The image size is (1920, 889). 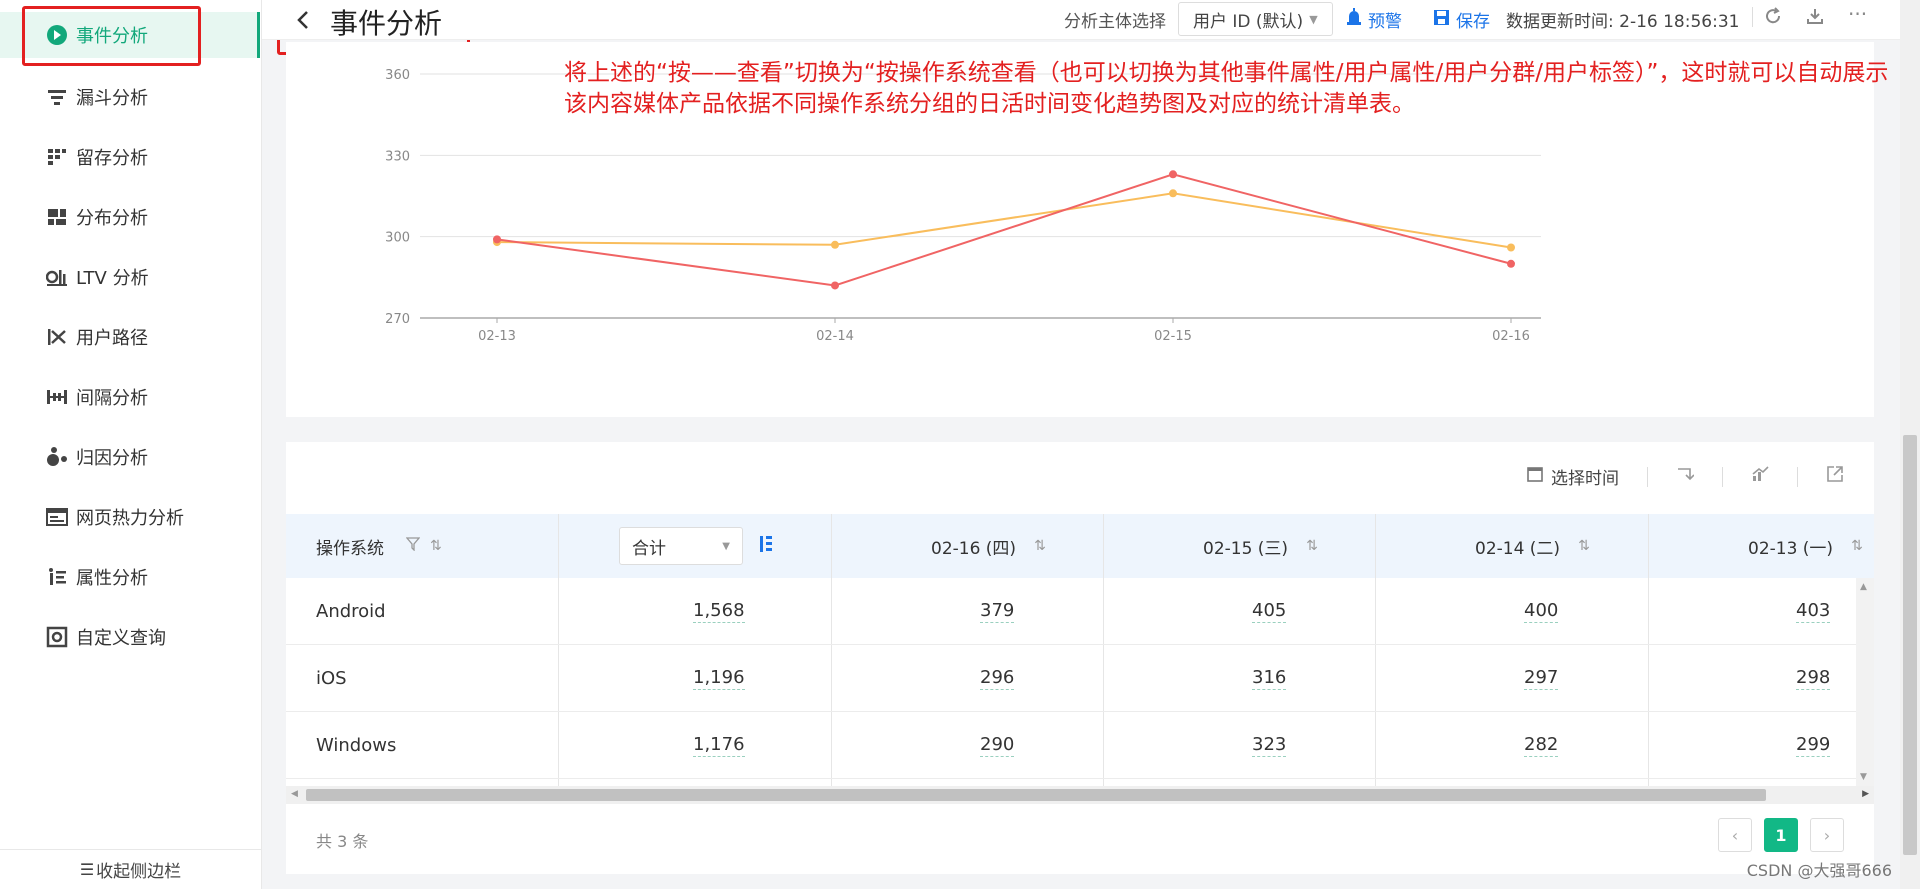 What do you see at coordinates (1835, 476) in the screenshot?
I see `export-icon` at bounding box center [1835, 476].